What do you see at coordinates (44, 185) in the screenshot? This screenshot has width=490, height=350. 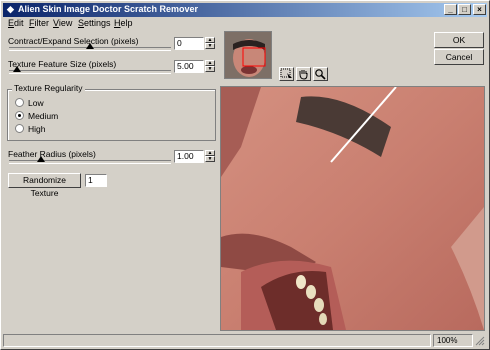 I see `randomize-texture-button: Randomize Texture` at bounding box center [44, 185].